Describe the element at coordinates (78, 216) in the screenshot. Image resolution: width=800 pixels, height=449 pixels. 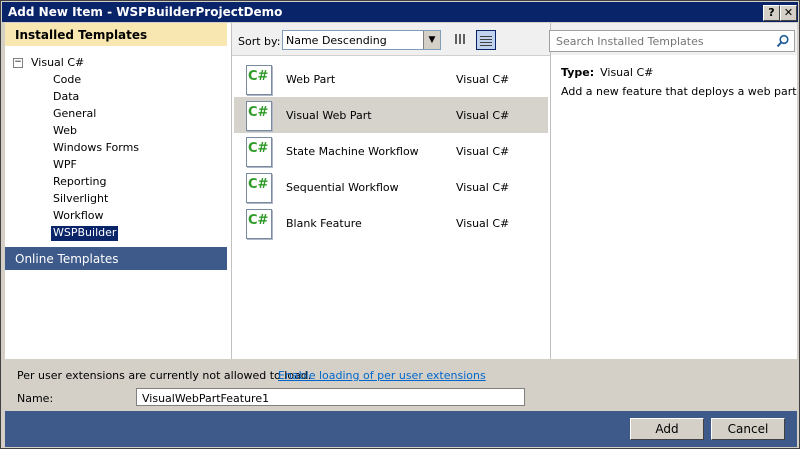
I see `tree-item-workflow: Workflow` at that location.